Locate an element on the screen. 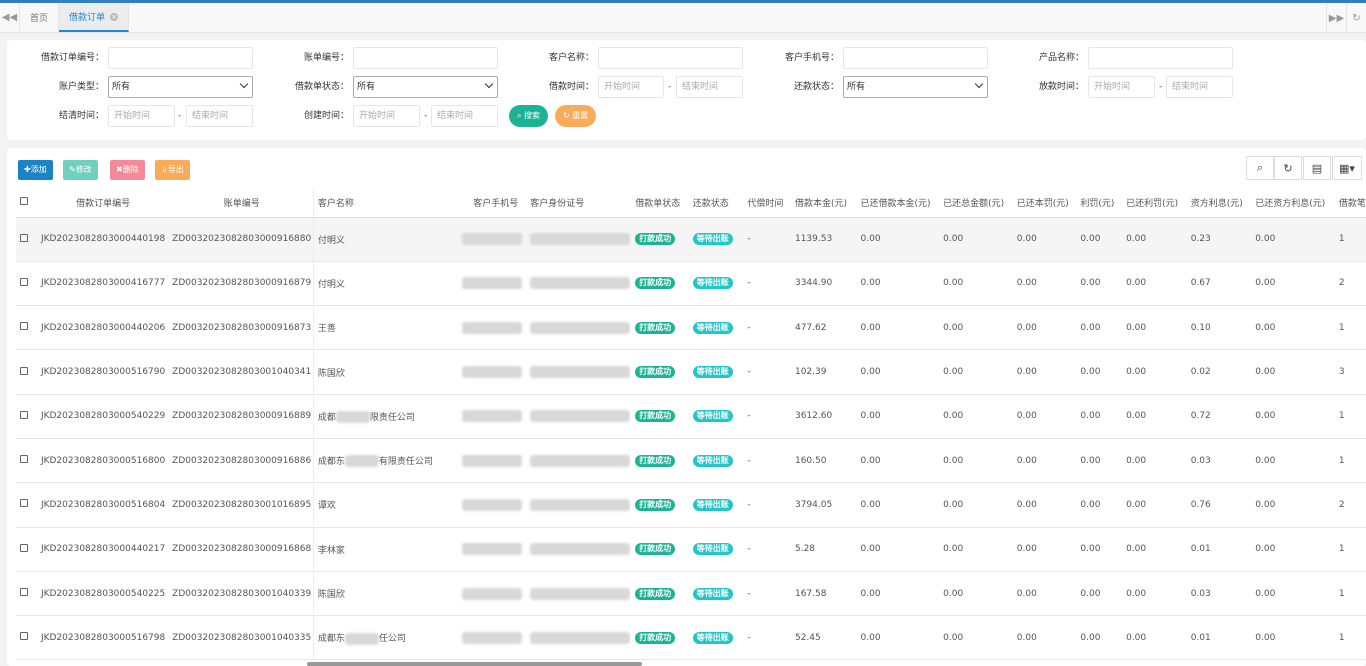 The image size is (1366, 666). disburse-time-start-input: 开始时间 is located at coordinates (1121, 87).